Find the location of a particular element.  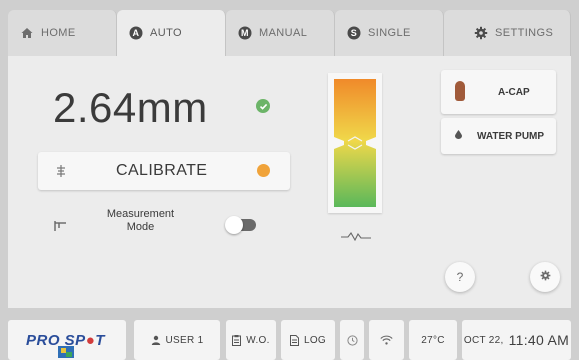

tab-home: HOME is located at coordinates (62, 33).